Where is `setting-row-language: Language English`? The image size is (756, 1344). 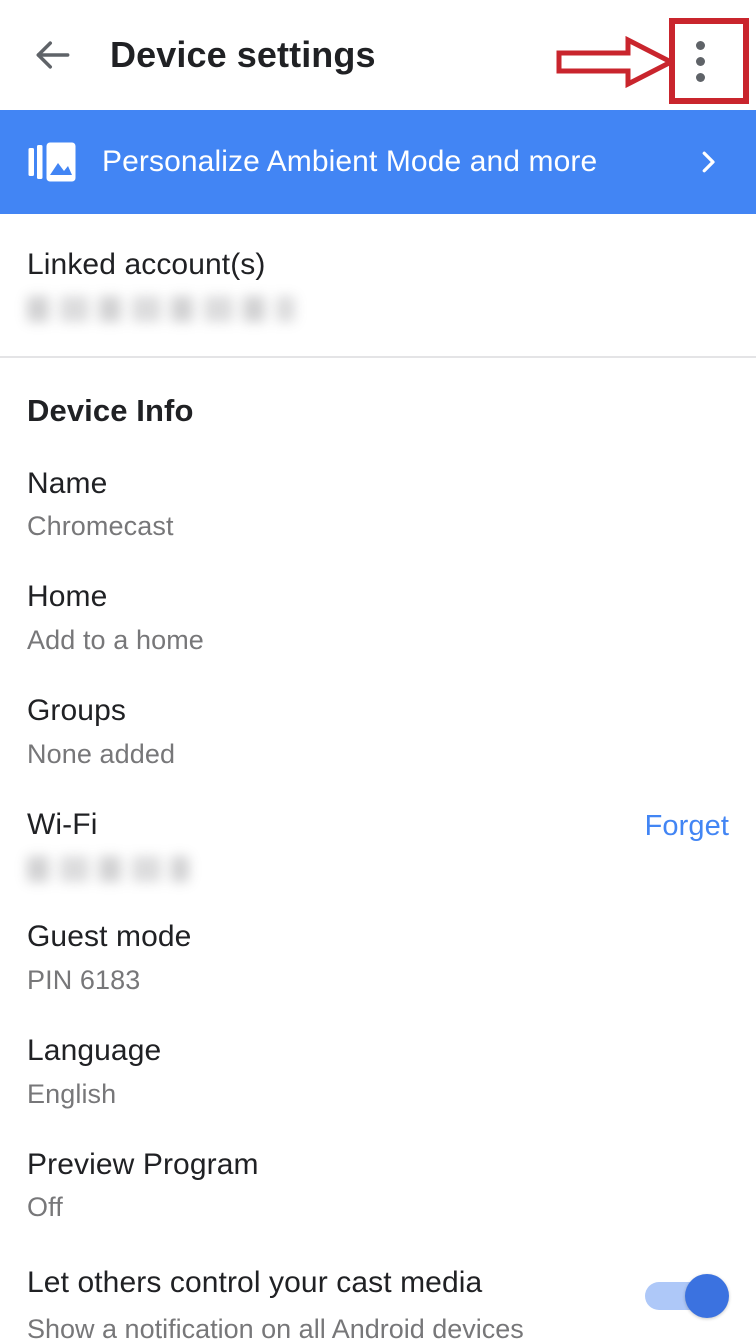 setting-row-language: Language English is located at coordinates (378, 1053).